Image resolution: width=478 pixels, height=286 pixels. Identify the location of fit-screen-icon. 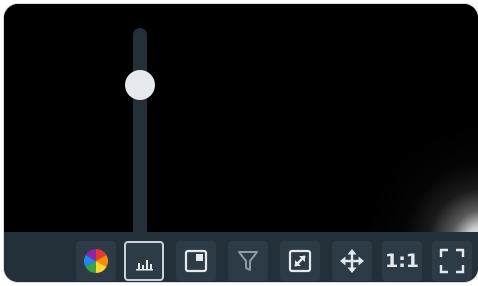
(452, 261).